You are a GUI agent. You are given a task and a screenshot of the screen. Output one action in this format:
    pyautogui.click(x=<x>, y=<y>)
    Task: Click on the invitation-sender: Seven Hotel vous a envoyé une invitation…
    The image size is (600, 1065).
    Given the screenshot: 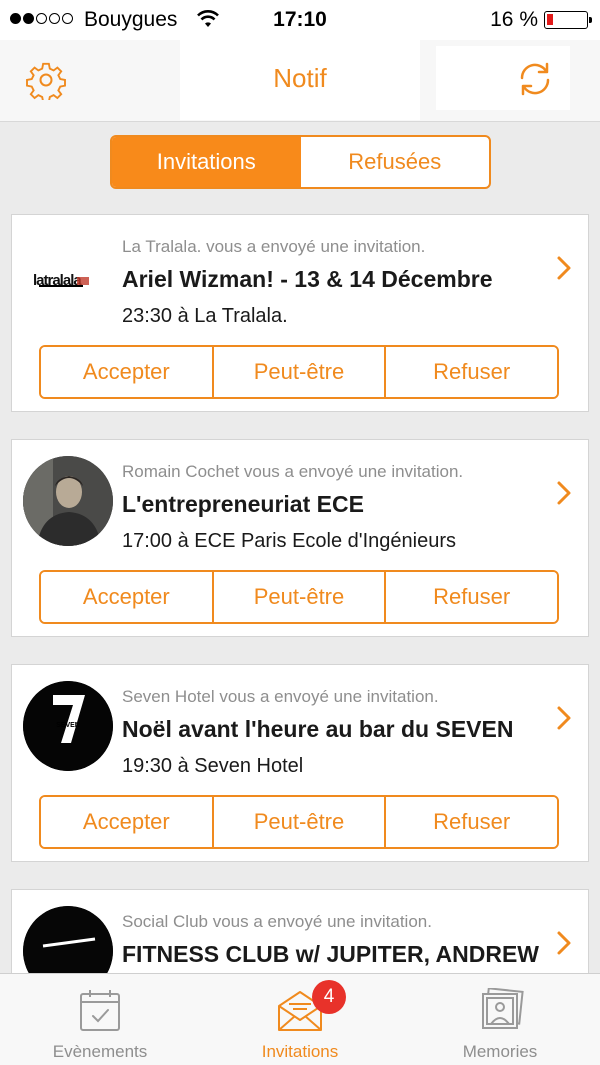 What is the action you would take?
    pyautogui.click(x=280, y=696)
    